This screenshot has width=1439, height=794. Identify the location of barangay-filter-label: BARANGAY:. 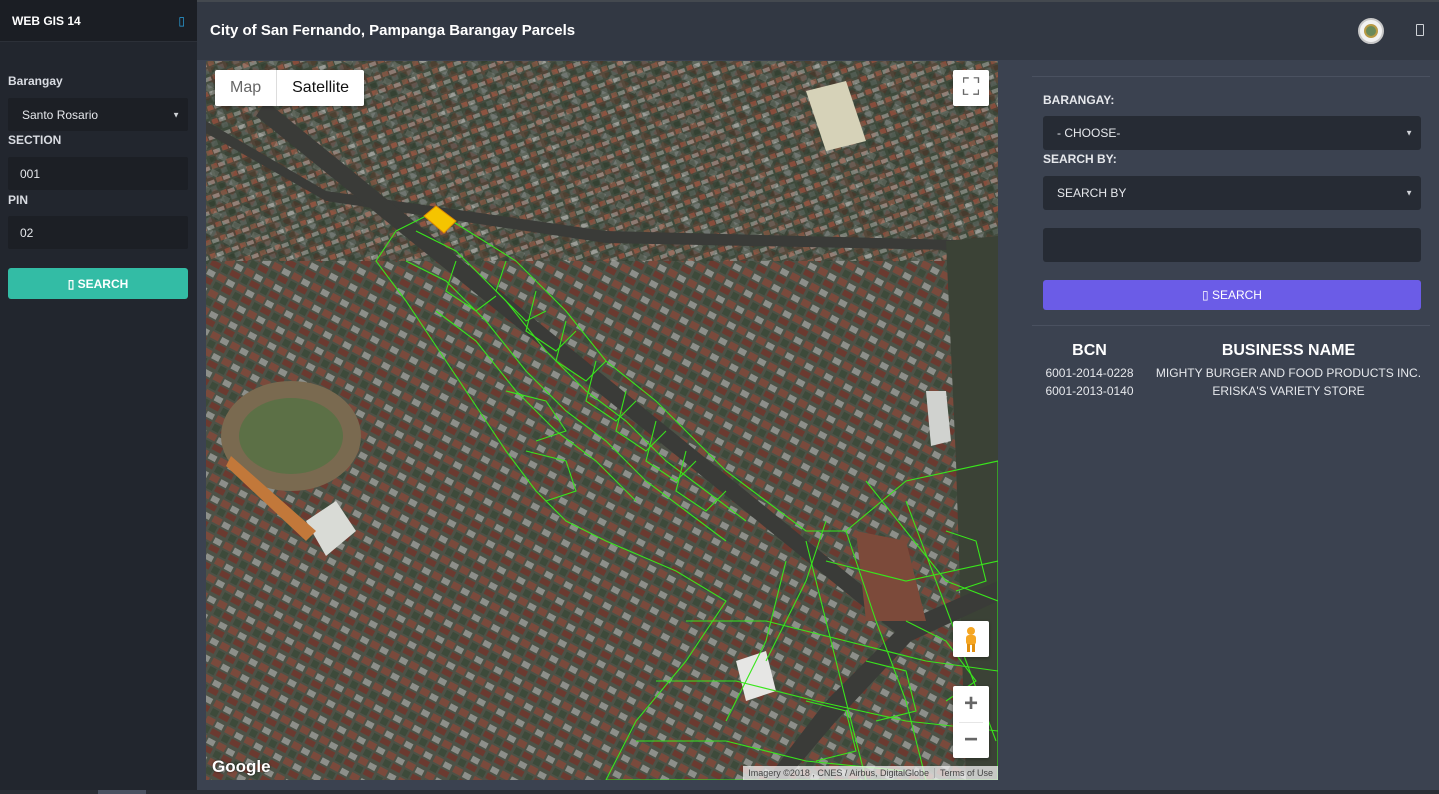
(1079, 100).